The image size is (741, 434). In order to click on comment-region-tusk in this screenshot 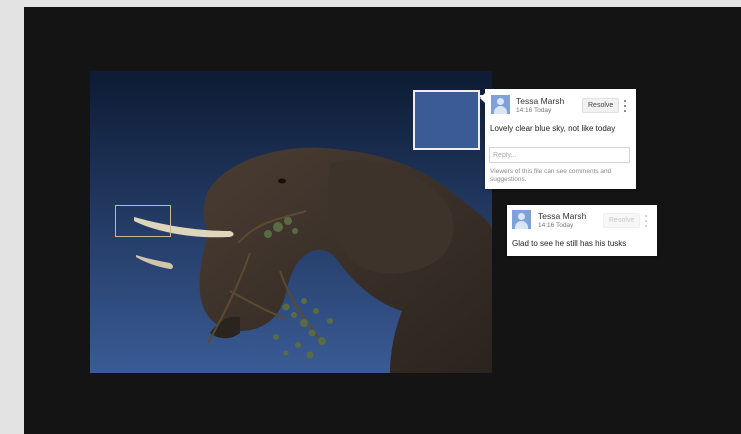, I will do `click(143, 221)`.